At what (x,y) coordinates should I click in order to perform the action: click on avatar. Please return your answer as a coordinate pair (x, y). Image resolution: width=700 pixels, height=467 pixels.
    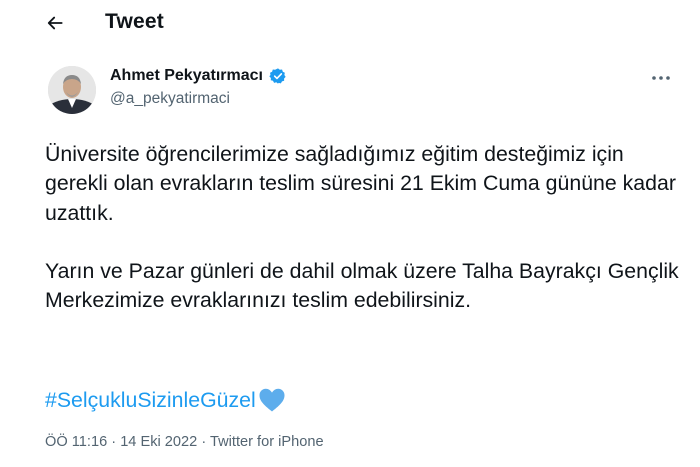
    Looking at the image, I should click on (72, 90).